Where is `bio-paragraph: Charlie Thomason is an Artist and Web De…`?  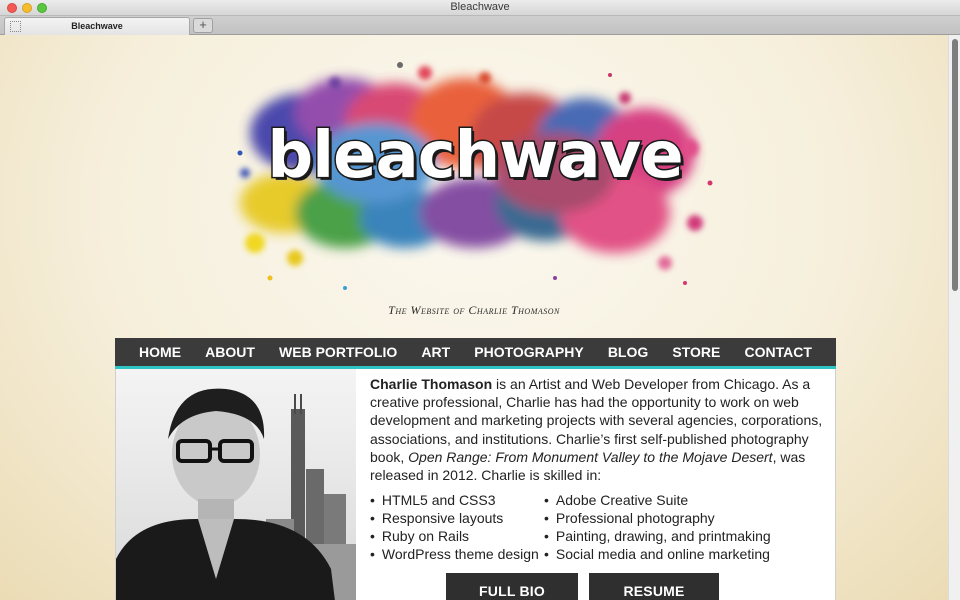
bio-paragraph: Charlie Thomason is an Artist and Web De… is located at coordinates (600, 429).